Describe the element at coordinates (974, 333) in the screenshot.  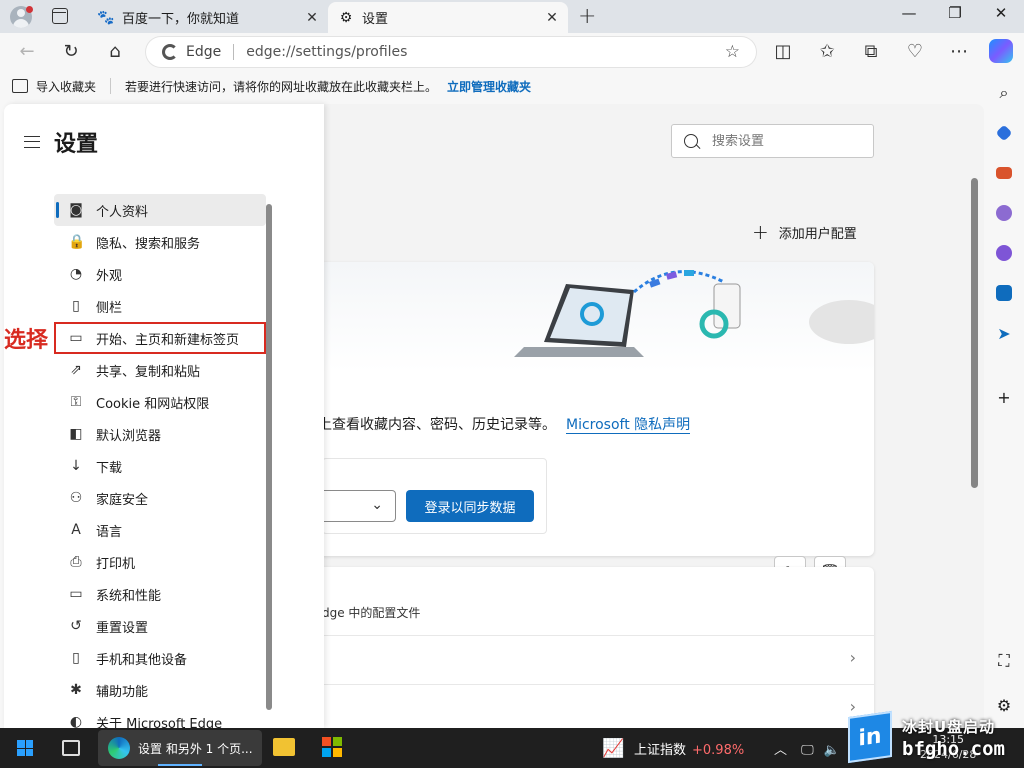
I see `content-scrollbar` at that location.